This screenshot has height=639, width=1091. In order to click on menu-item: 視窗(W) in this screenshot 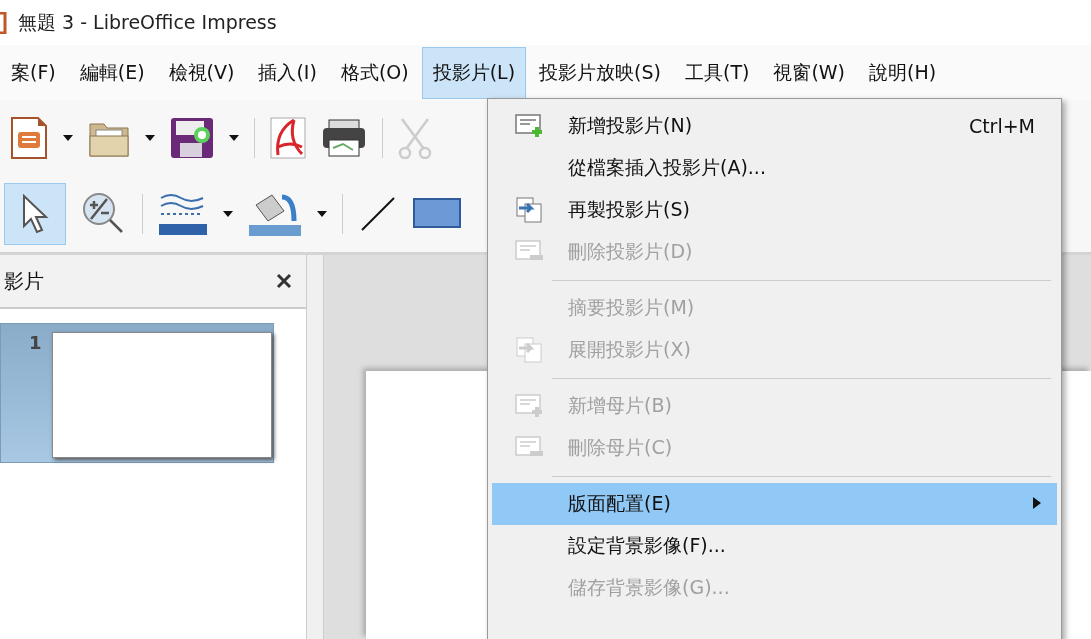, I will do `click(809, 72)`.